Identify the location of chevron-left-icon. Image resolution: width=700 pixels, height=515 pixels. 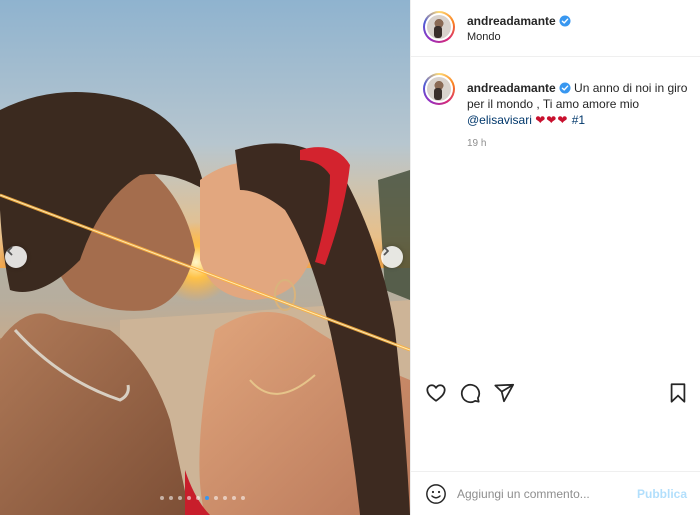
(10, 251).